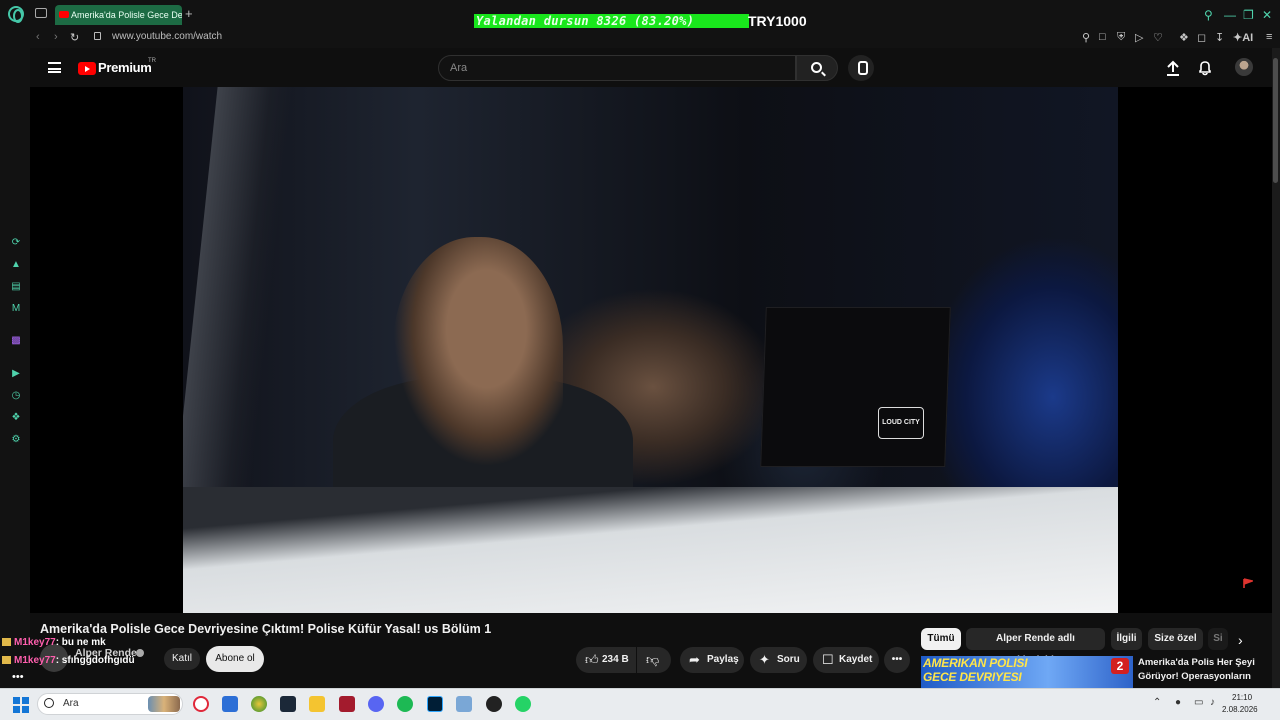  I want to click on steam-app-icon, so click(288, 704).